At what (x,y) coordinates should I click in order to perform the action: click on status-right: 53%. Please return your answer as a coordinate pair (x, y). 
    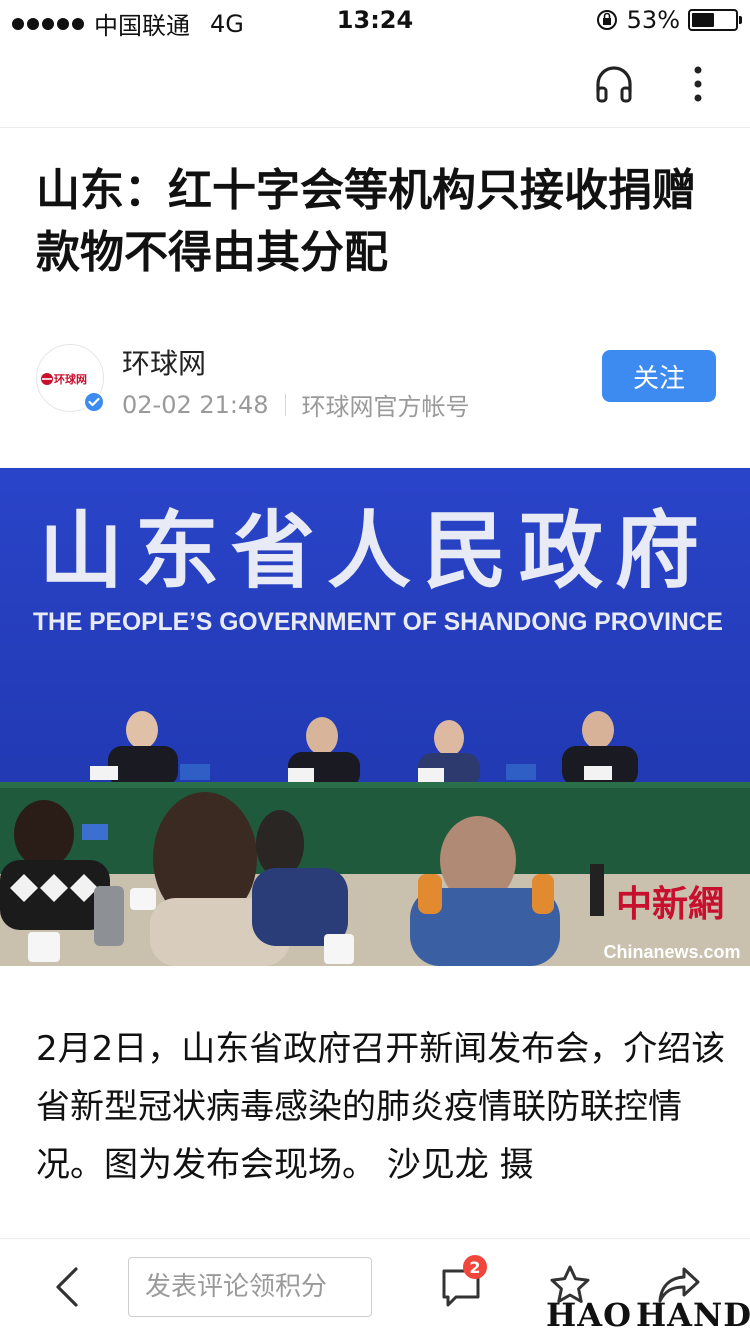
    Looking at the image, I should click on (668, 20).